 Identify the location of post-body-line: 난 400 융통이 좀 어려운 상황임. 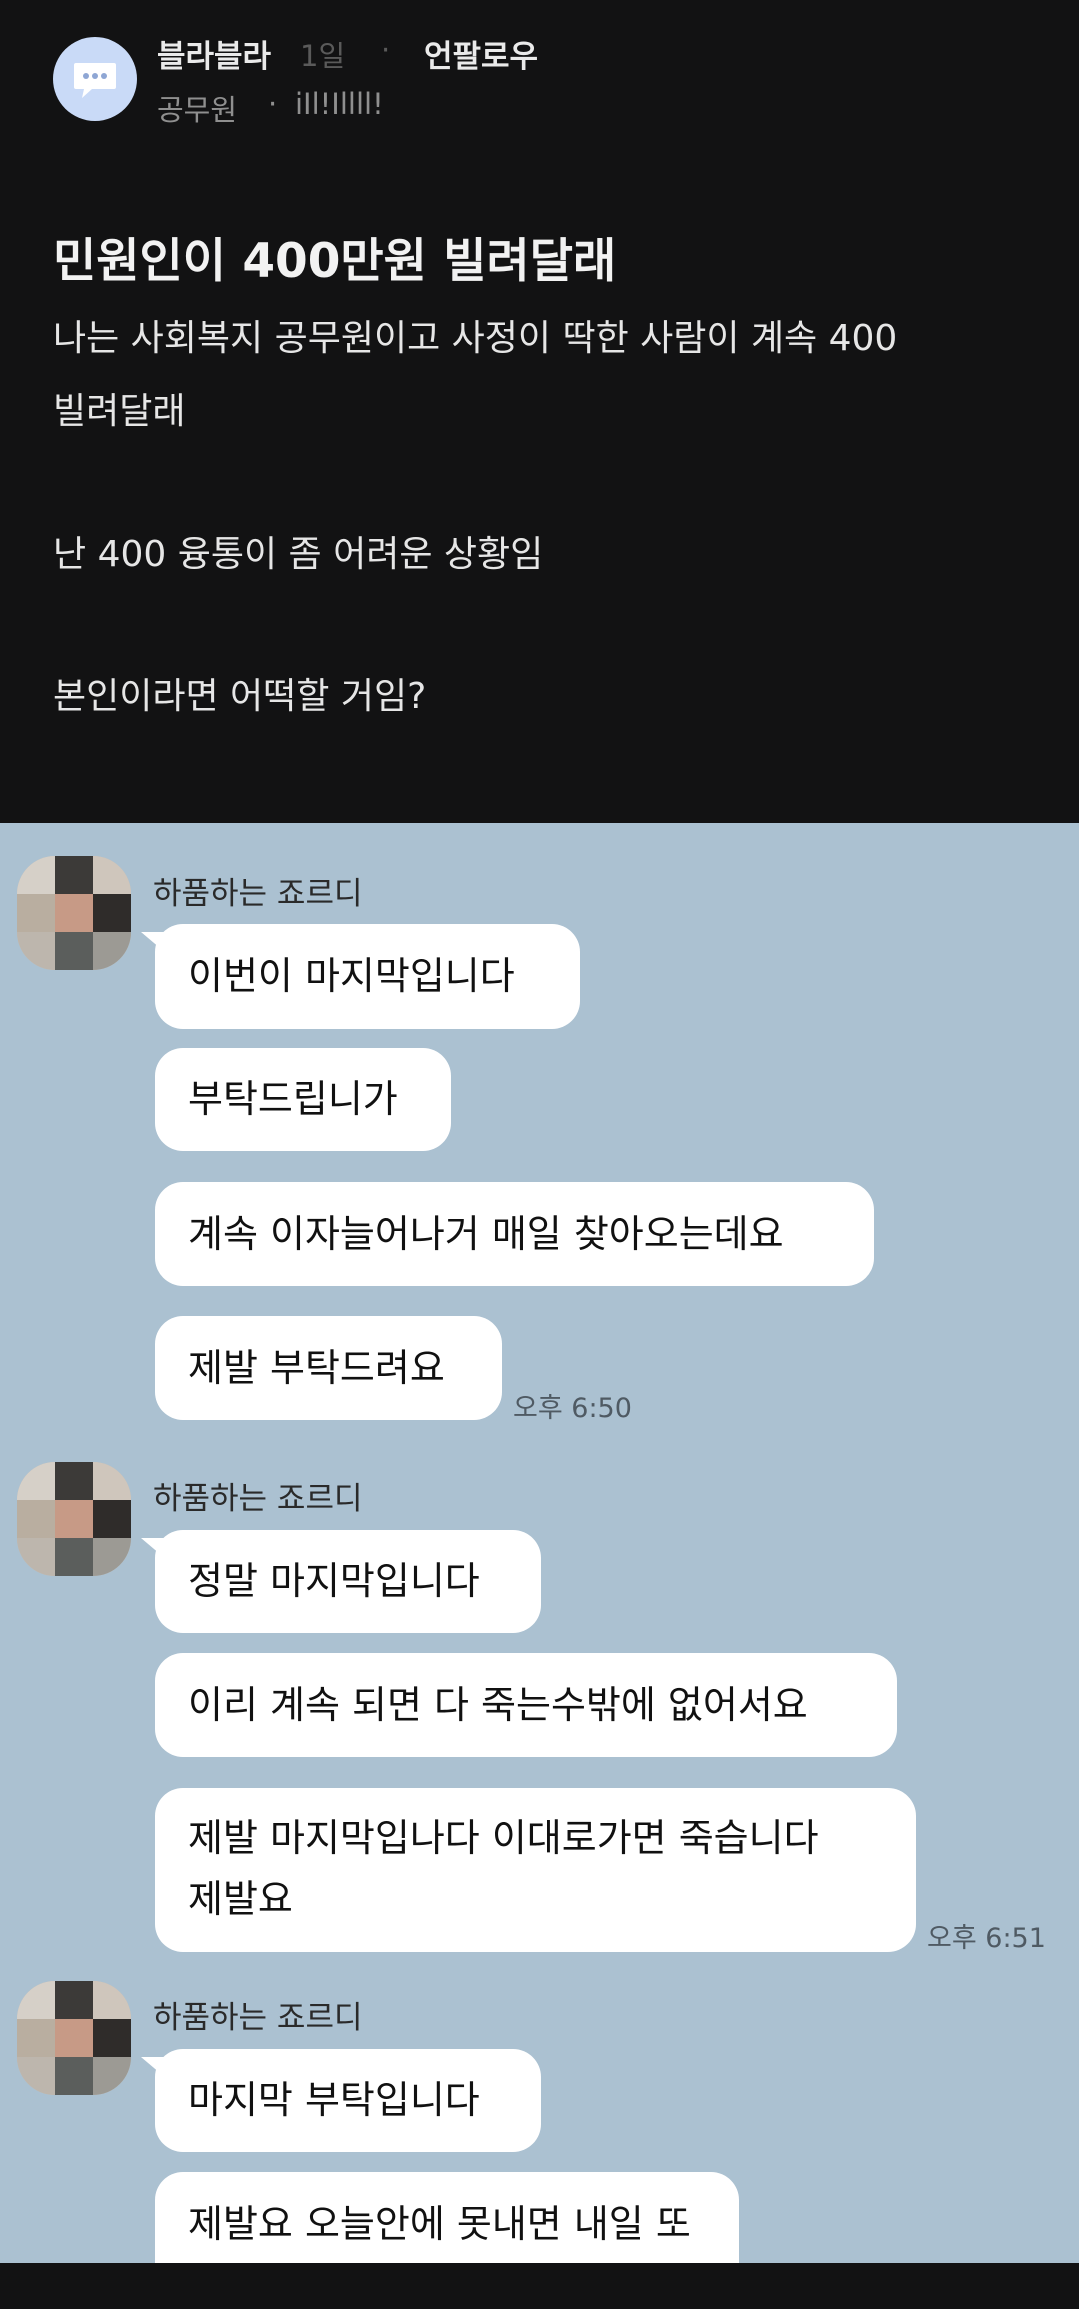
(298, 554).